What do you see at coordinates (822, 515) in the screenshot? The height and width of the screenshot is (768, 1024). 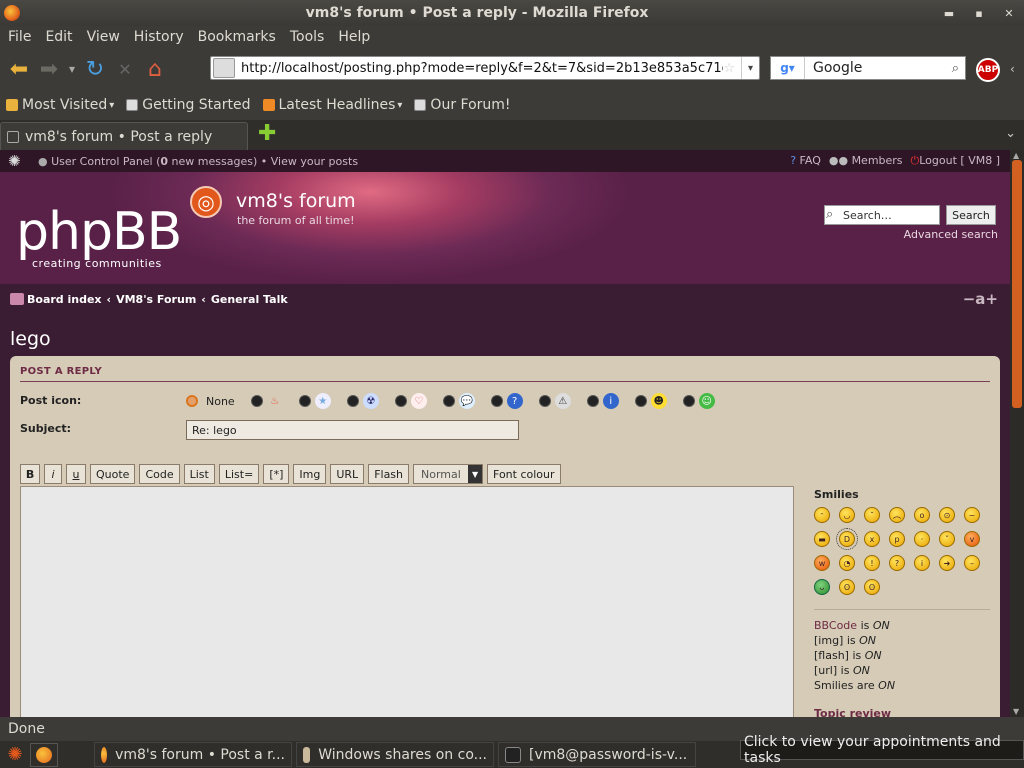 I see `smiley-biggrin-icon: ᵔ` at bounding box center [822, 515].